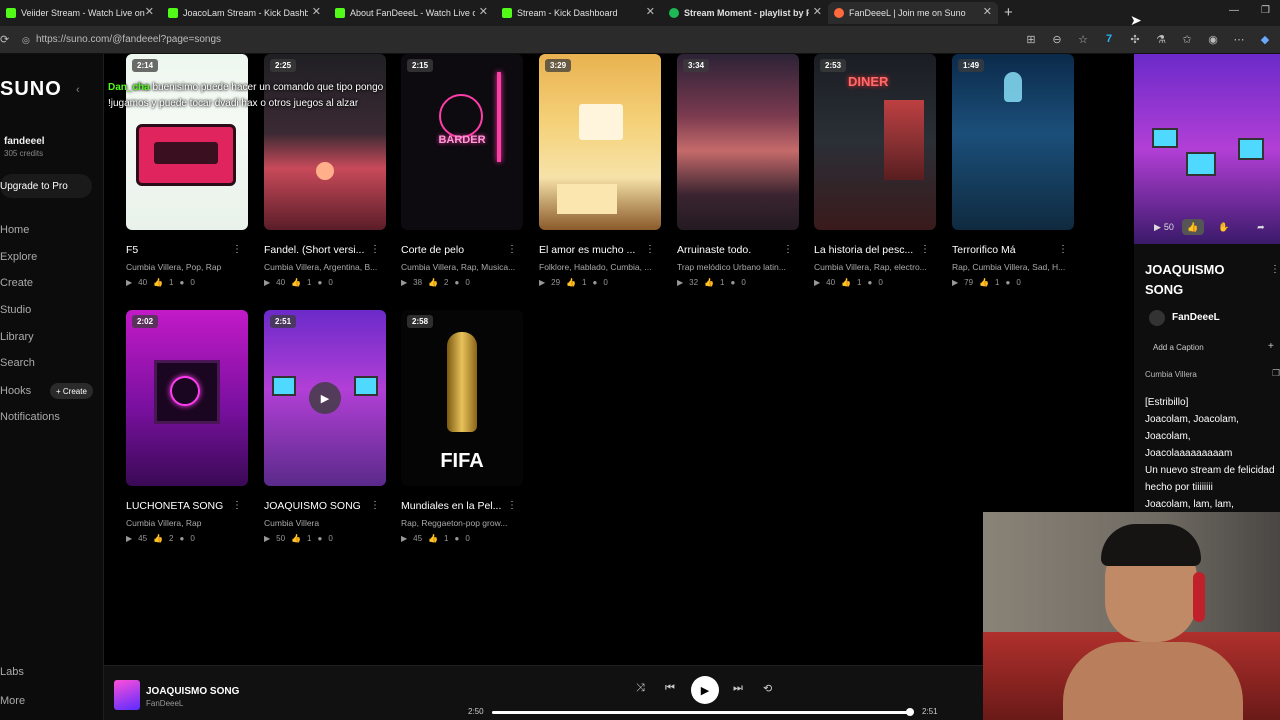 Image resolution: width=1280 pixels, height=720 pixels. Describe the element at coordinates (1013, 142) in the screenshot. I see `song-cover: 1:49` at that location.